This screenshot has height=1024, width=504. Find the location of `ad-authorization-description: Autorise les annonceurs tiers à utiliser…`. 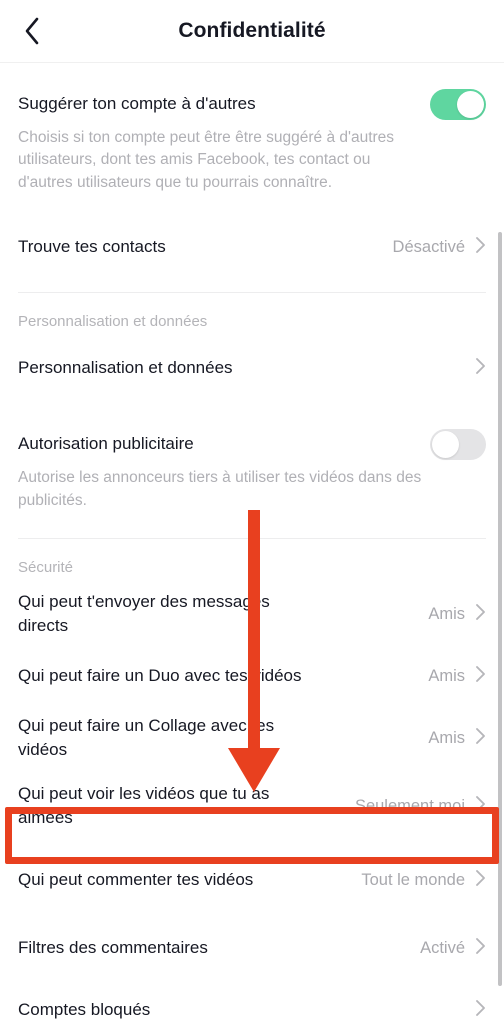

ad-authorization-description: Autorise les annonceurs tiers à utiliser… is located at coordinates (220, 489).